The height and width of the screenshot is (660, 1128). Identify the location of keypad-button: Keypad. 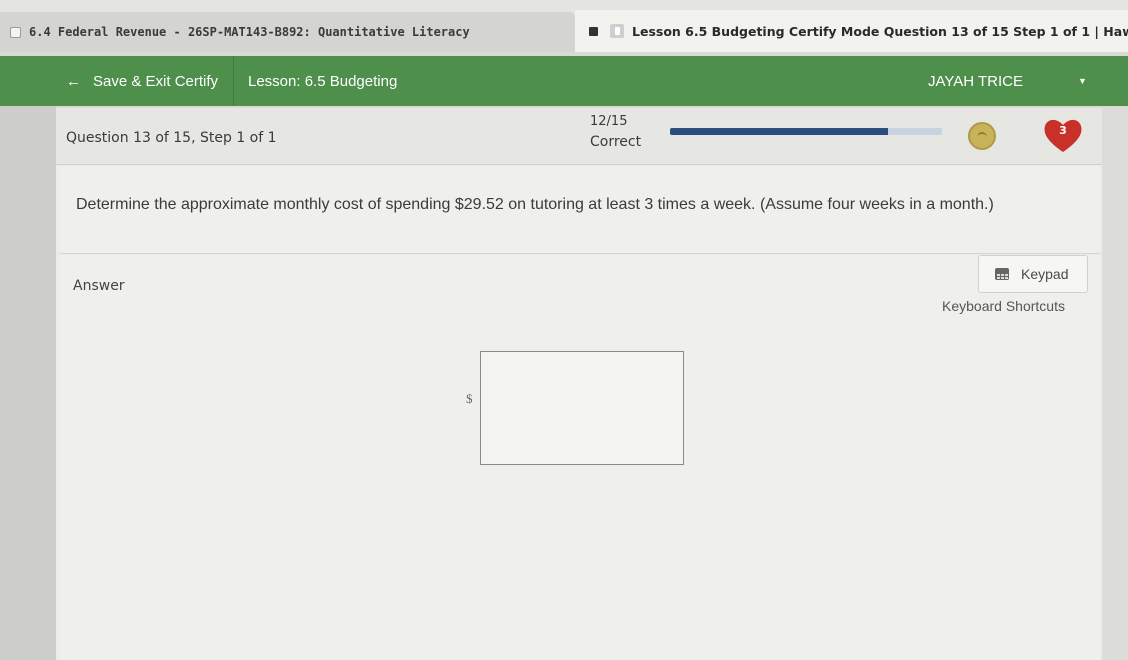
(1033, 274).